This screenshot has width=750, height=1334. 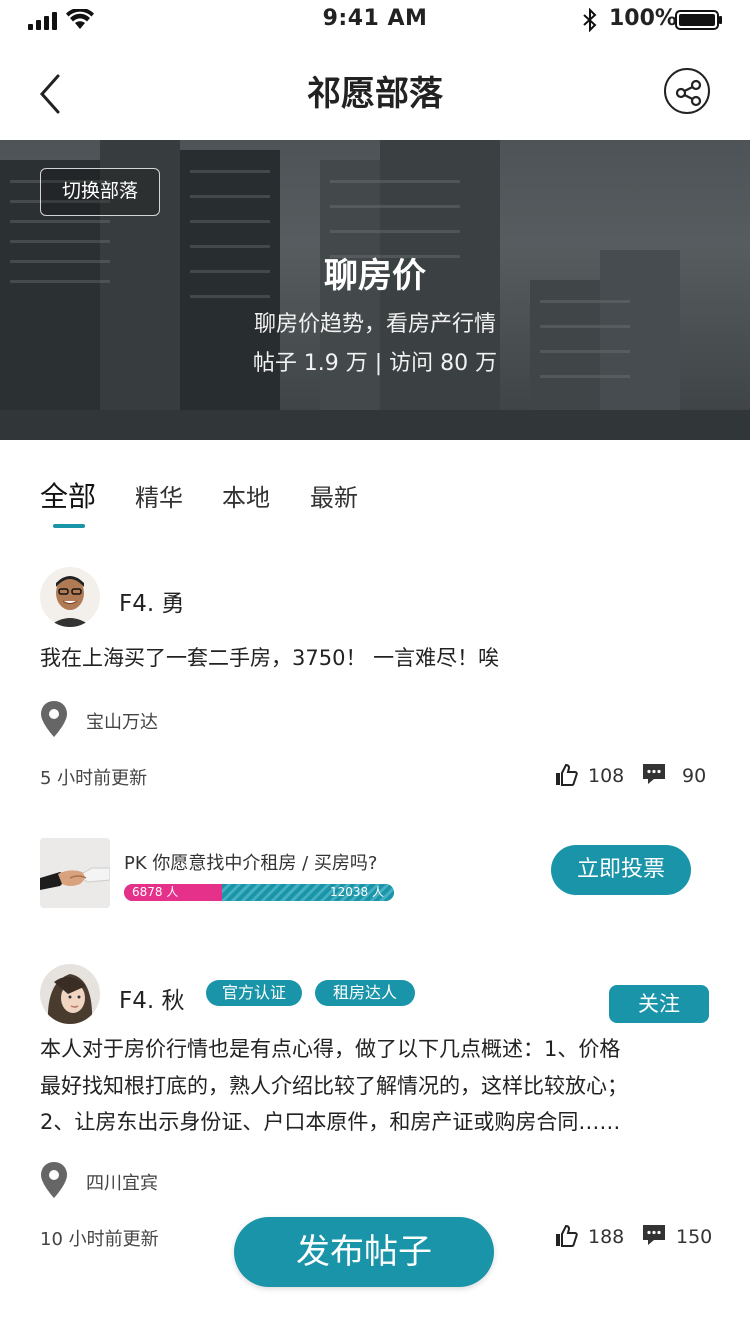 What do you see at coordinates (375, 363) in the screenshot?
I see `tribe-stats: 帖子 1.9 万 | 访问 80 万` at bounding box center [375, 363].